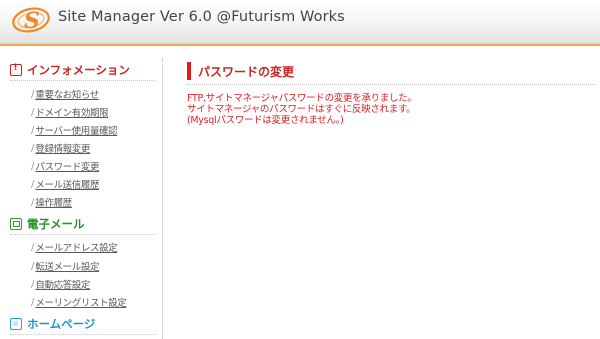  What do you see at coordinates (56, 224) in the screenshot?
I see `section-title-email: 電子メール` at bounding box center [56, 224].